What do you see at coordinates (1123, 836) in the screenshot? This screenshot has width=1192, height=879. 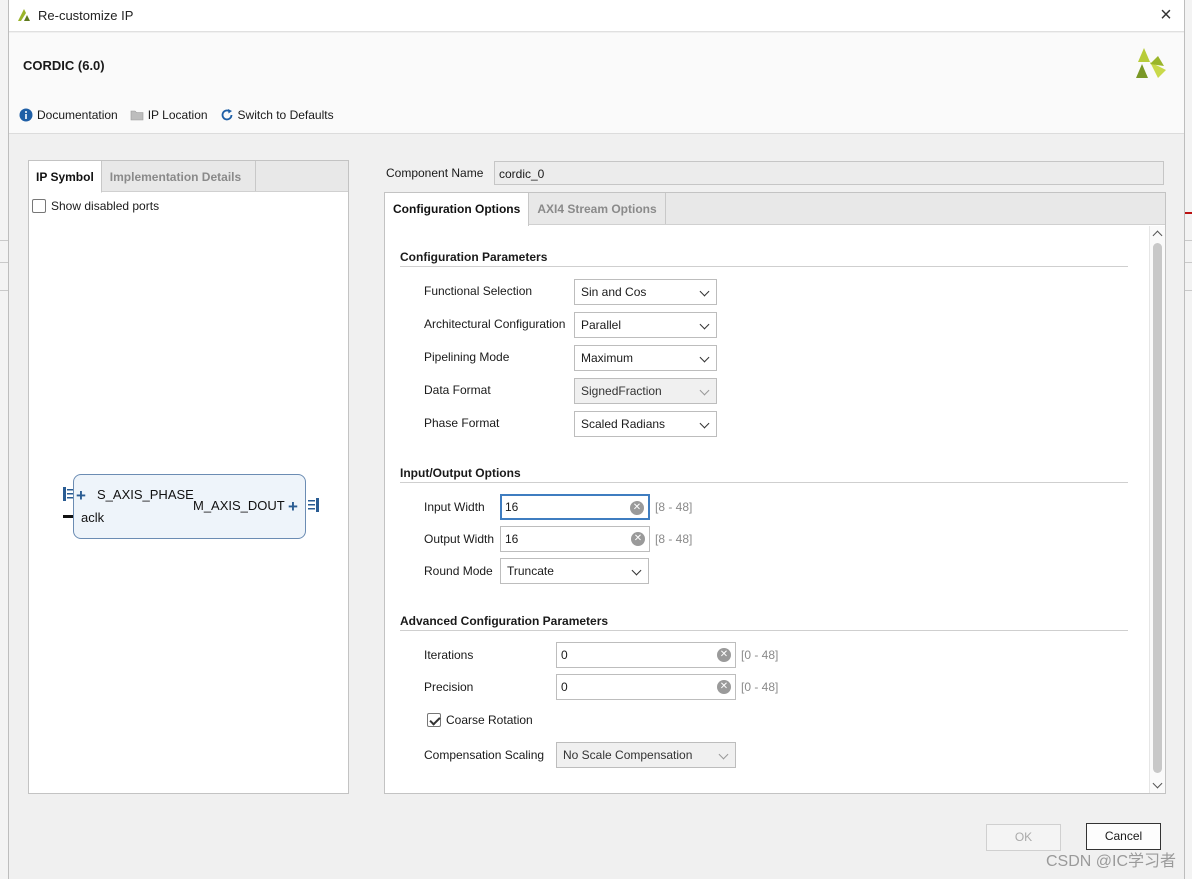 I see `cancel-button: Cancel` at bounding box center [1123, 836].